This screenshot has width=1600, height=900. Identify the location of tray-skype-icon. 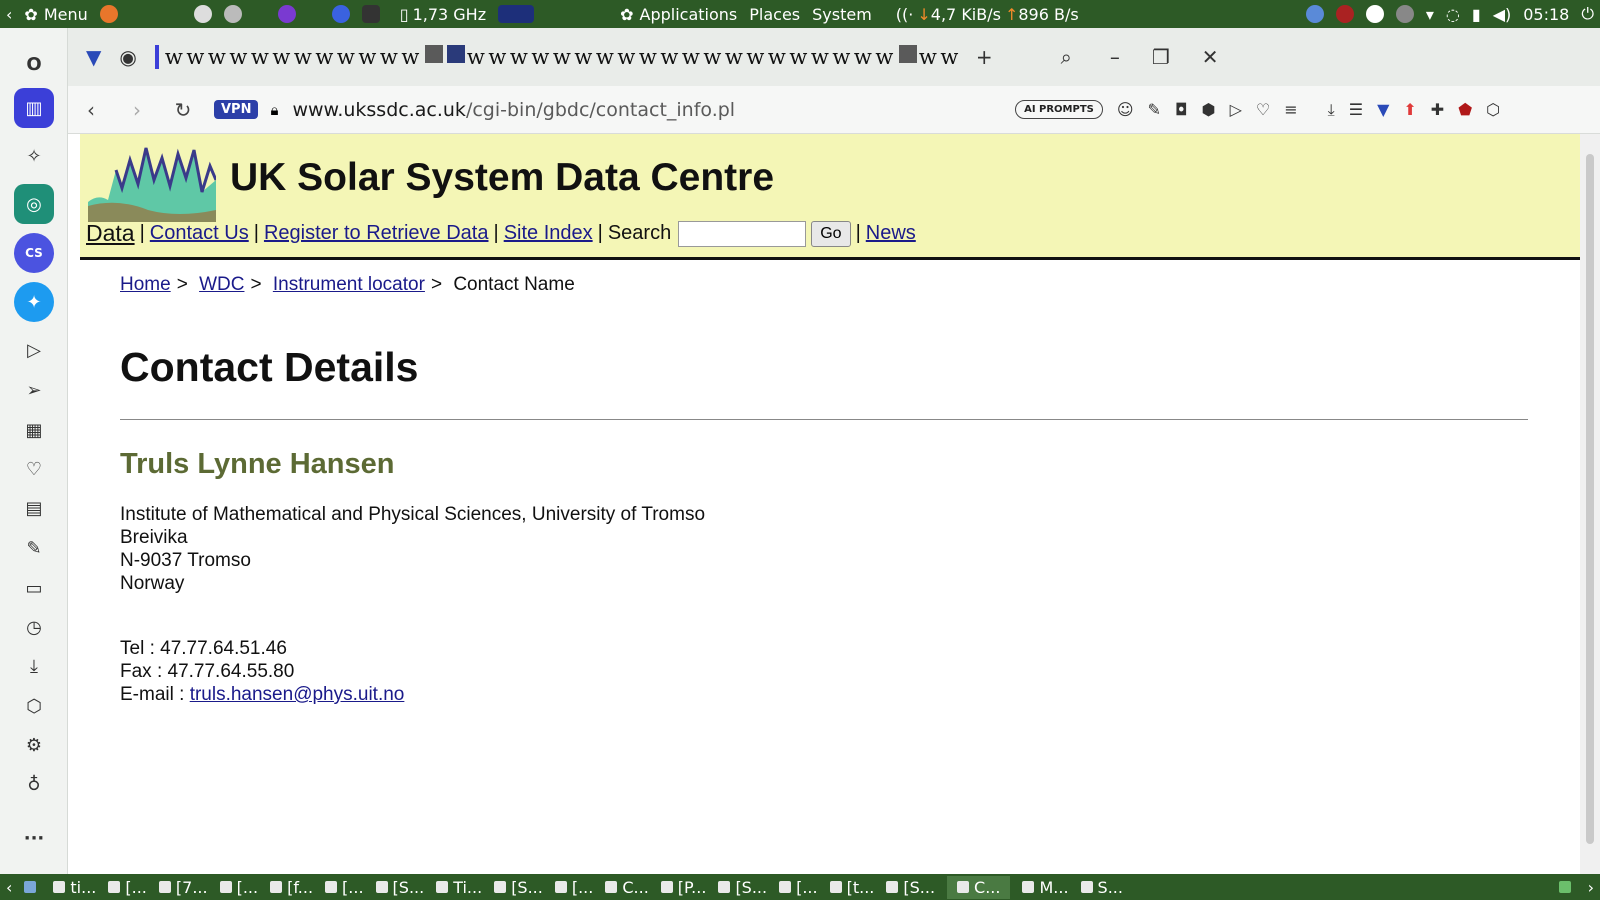
(1374, 14).